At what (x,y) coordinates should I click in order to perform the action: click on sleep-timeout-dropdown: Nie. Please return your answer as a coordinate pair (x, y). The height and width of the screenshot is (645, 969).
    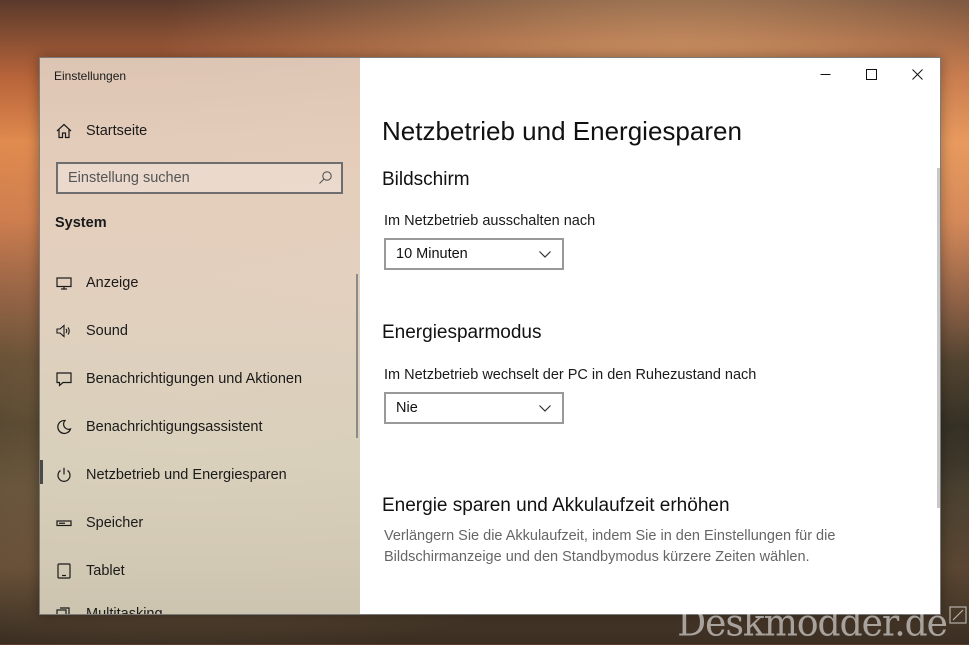
    Looking at the image, I should click on (474, 408).